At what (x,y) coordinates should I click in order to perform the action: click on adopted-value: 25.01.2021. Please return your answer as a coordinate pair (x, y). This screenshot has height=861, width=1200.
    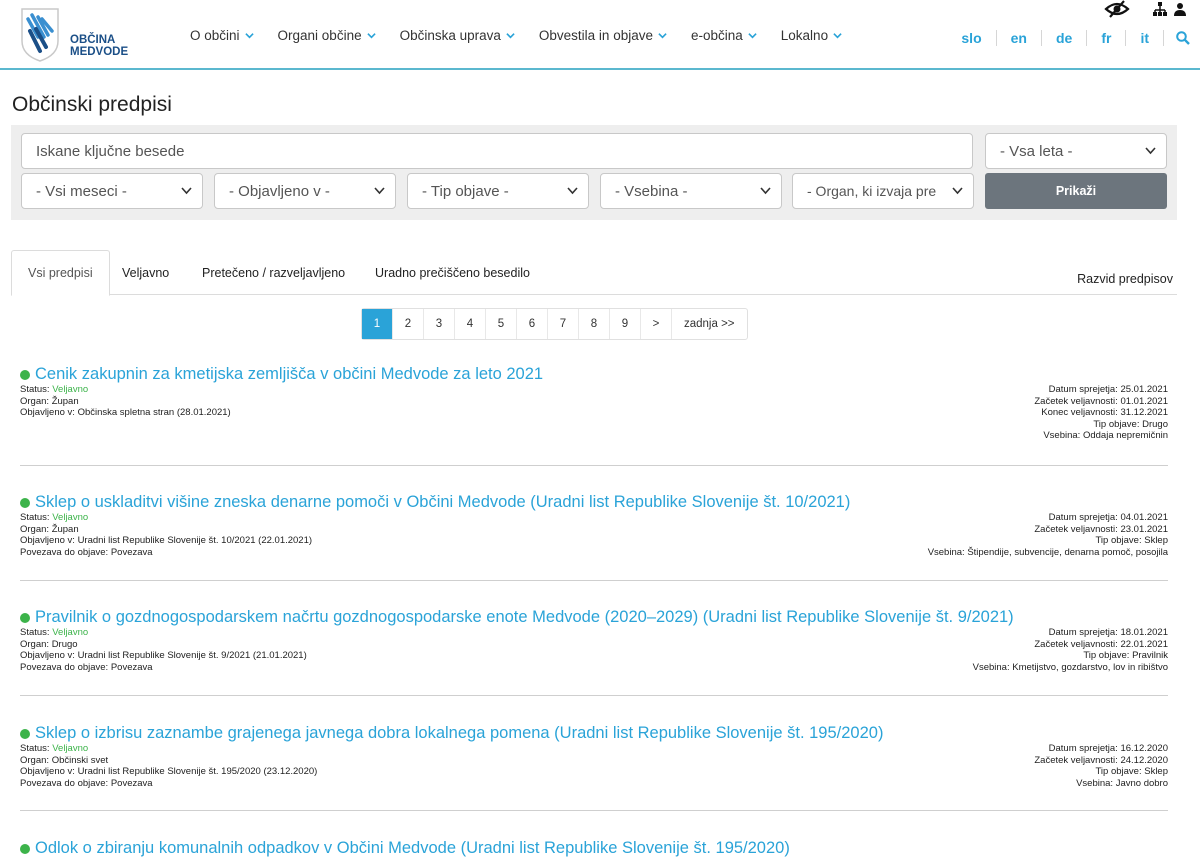
    Looking at the image, I should click on (1144, 389).